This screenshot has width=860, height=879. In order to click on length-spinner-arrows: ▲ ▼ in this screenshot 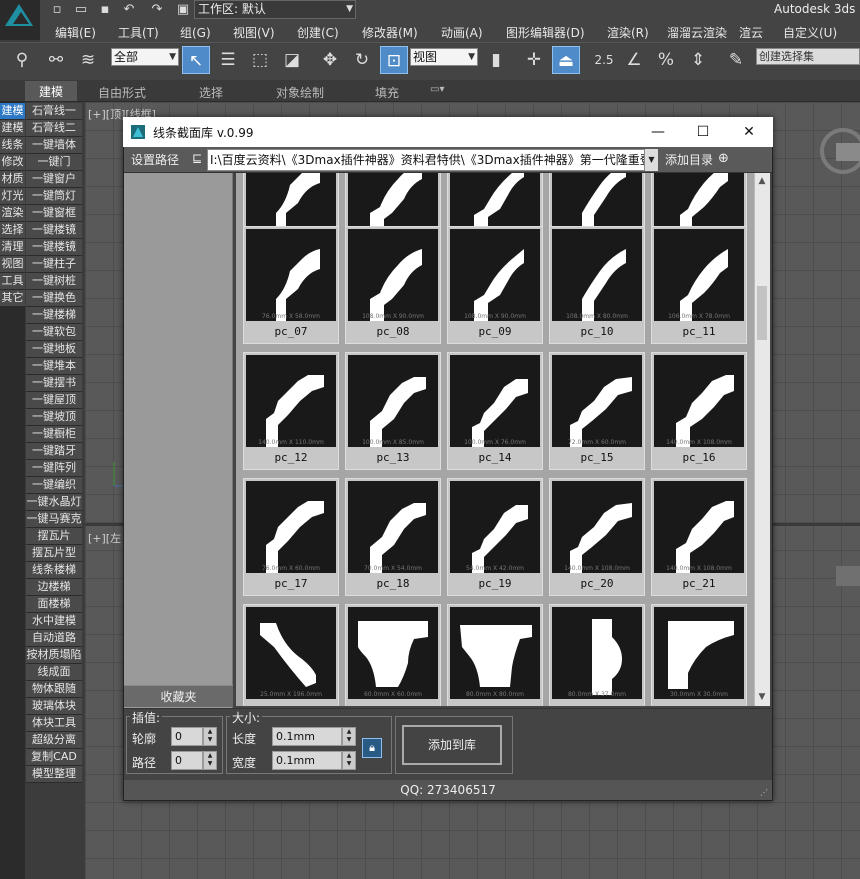, I will do `click(349, 736)`.